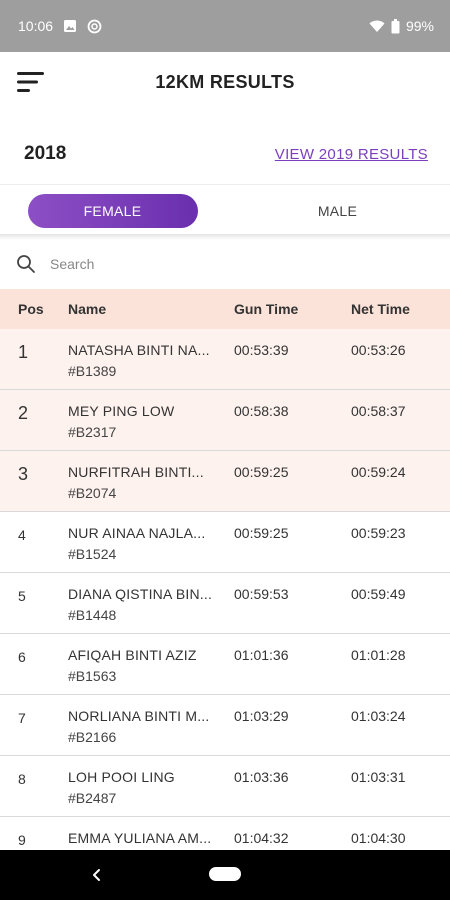 This screenshot has height=900, width=450. Describe the element at coordinates (97, 875) in the screenshot. I see `back-icon` at that location.